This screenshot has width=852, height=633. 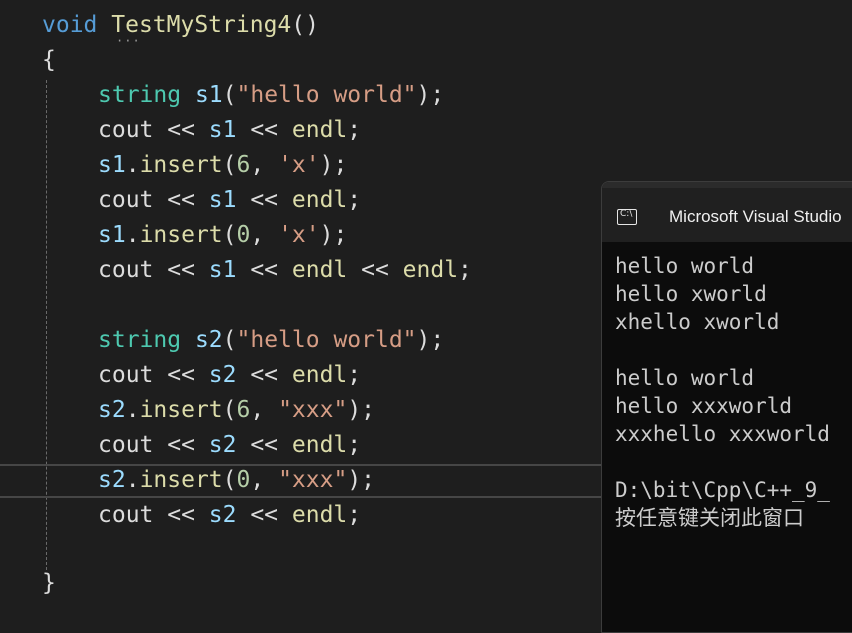 I want to click on string-literal: "xxx", so click(x=313, y=480).